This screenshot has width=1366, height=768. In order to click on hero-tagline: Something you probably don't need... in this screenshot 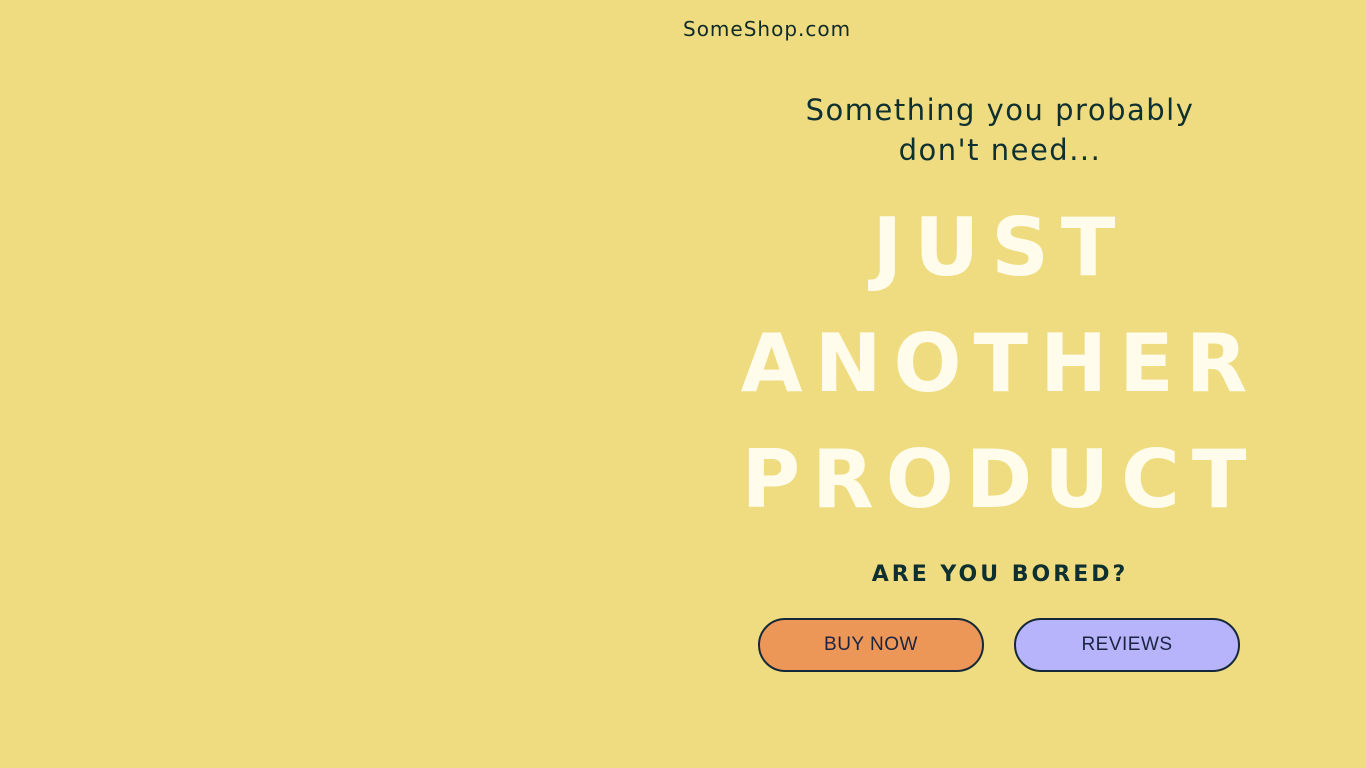, I will do `click(1000, 130)`.